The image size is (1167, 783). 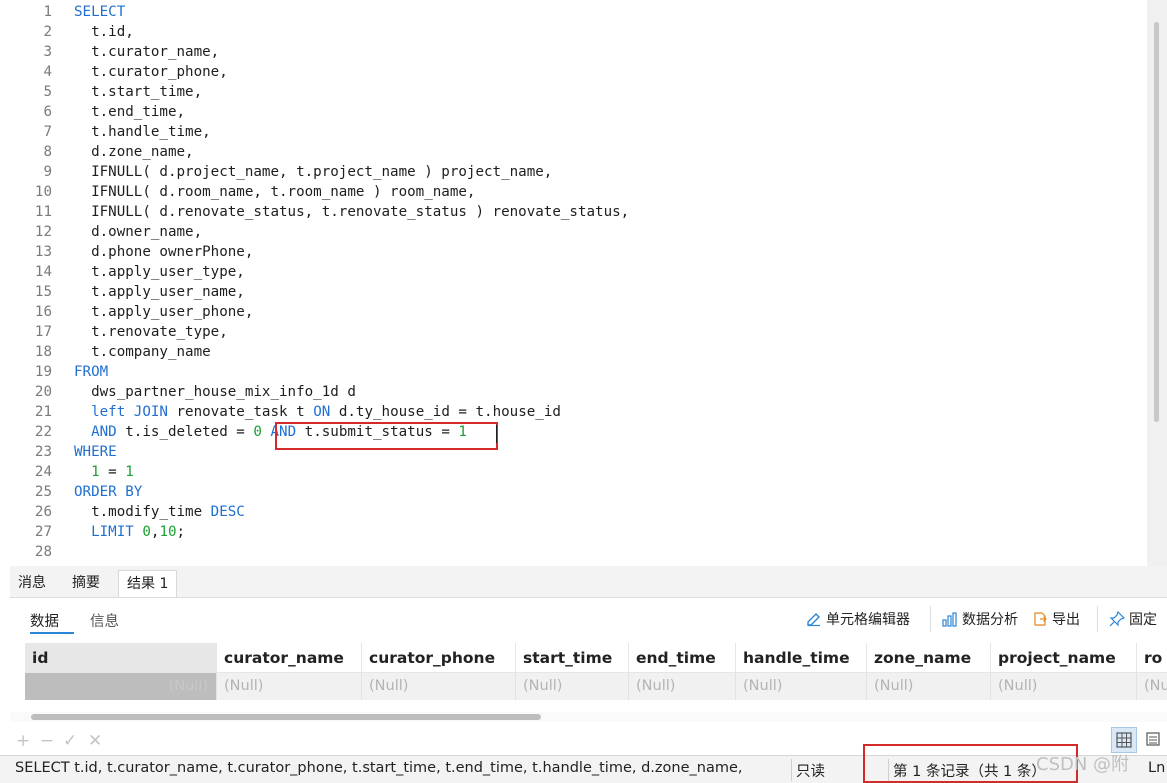 What do you see at coordinates (95, 741) in the screenshot?
I see `discard-changes-icon: ✕` at bounding box center [95, 741].